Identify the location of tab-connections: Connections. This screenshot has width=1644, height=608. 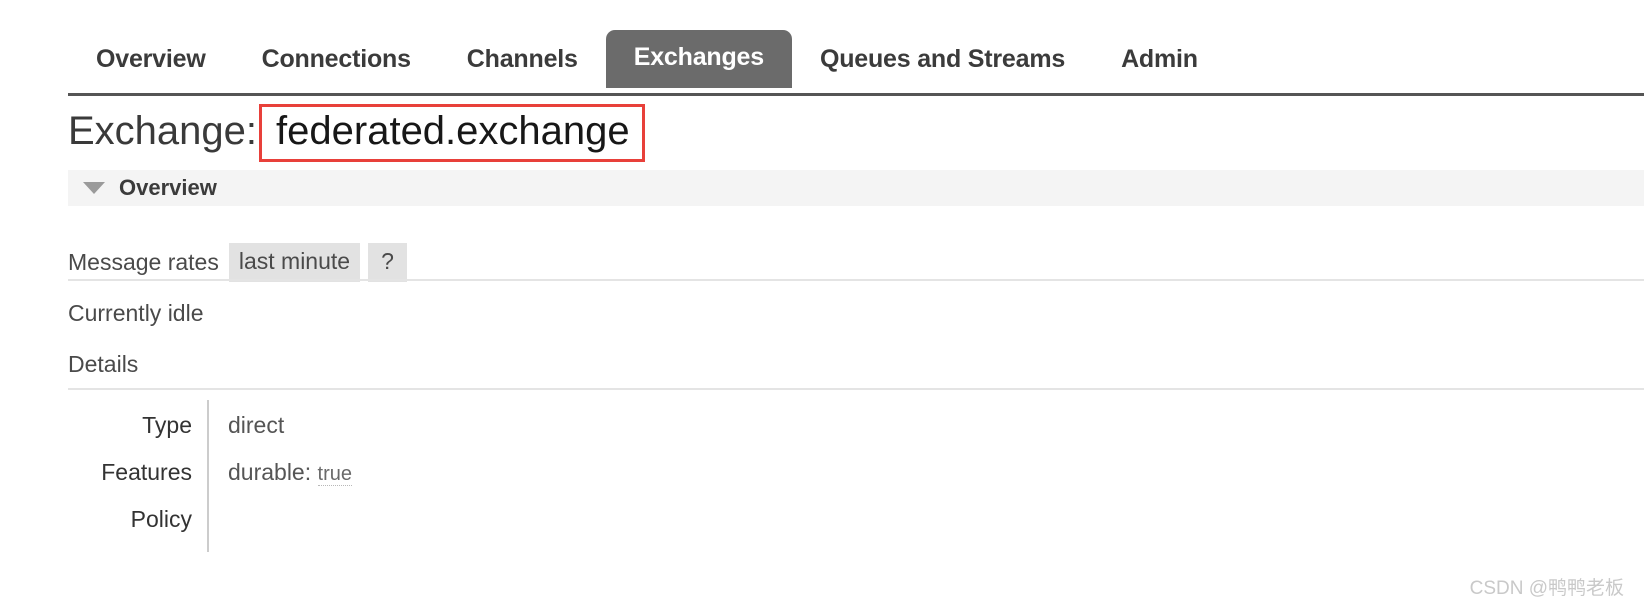
(336, 60).